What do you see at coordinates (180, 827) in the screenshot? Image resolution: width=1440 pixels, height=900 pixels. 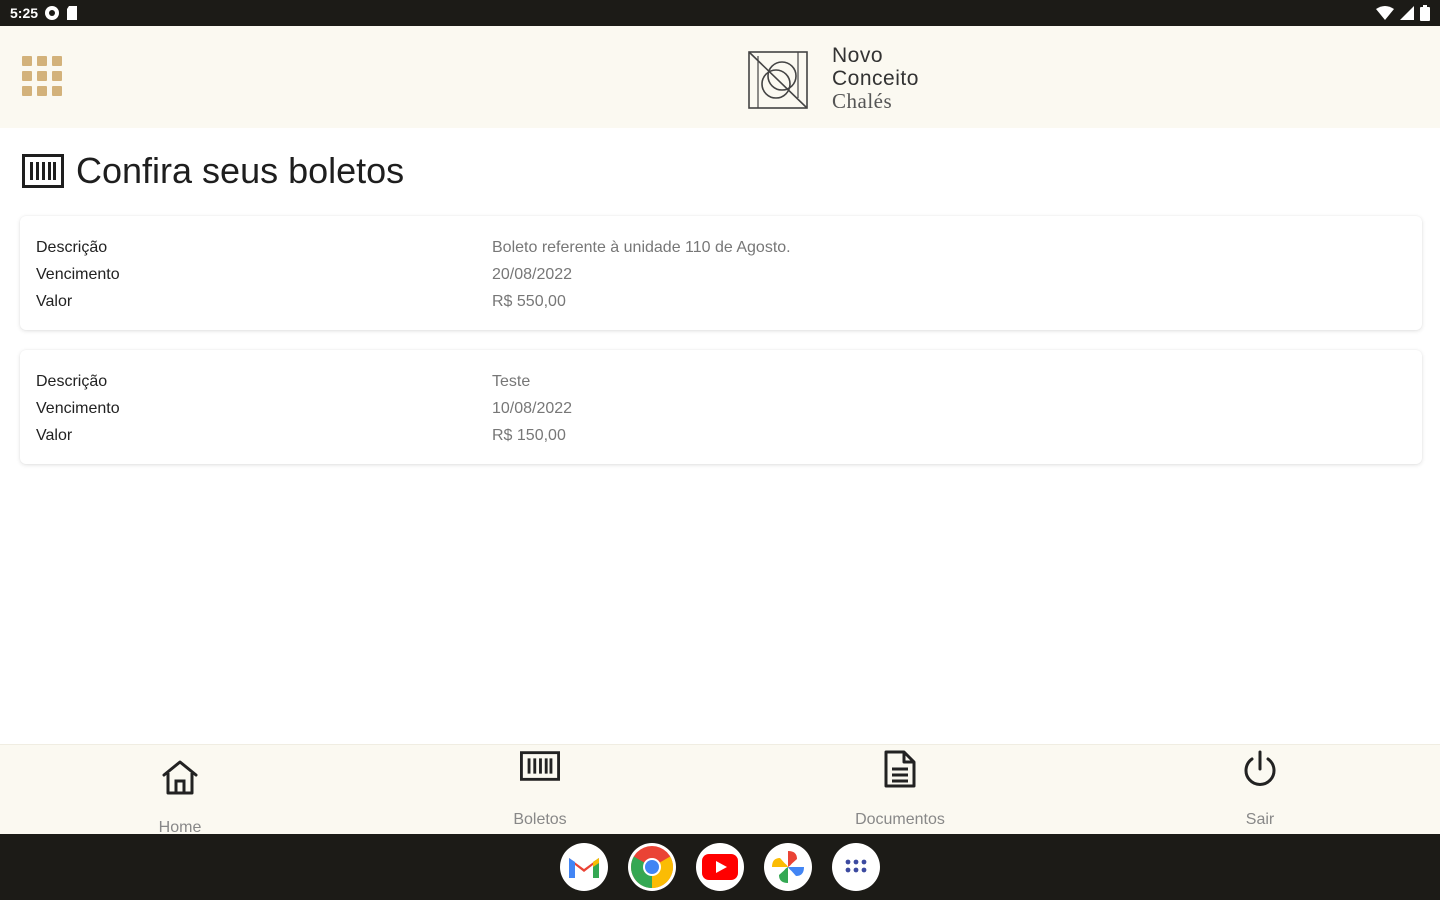 I see `nav-home-label: Home` at bounding box center [180, 827].